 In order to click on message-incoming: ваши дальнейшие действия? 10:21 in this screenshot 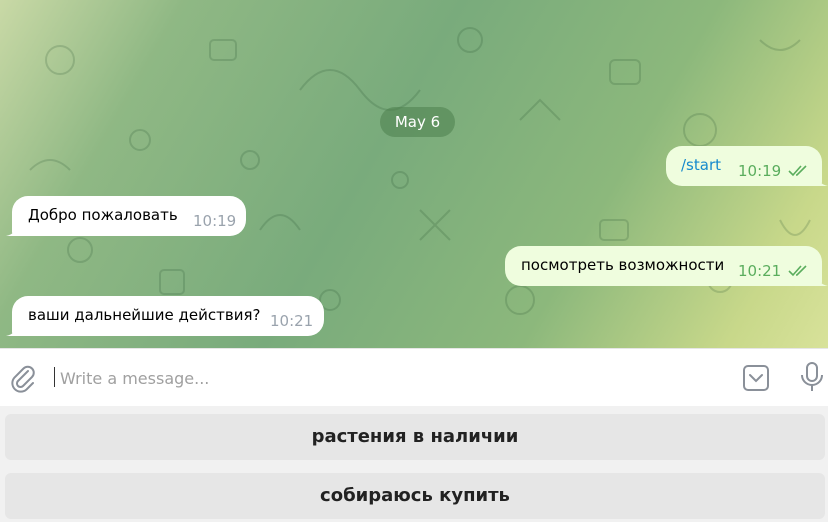, I will do `click(165, 316)`.